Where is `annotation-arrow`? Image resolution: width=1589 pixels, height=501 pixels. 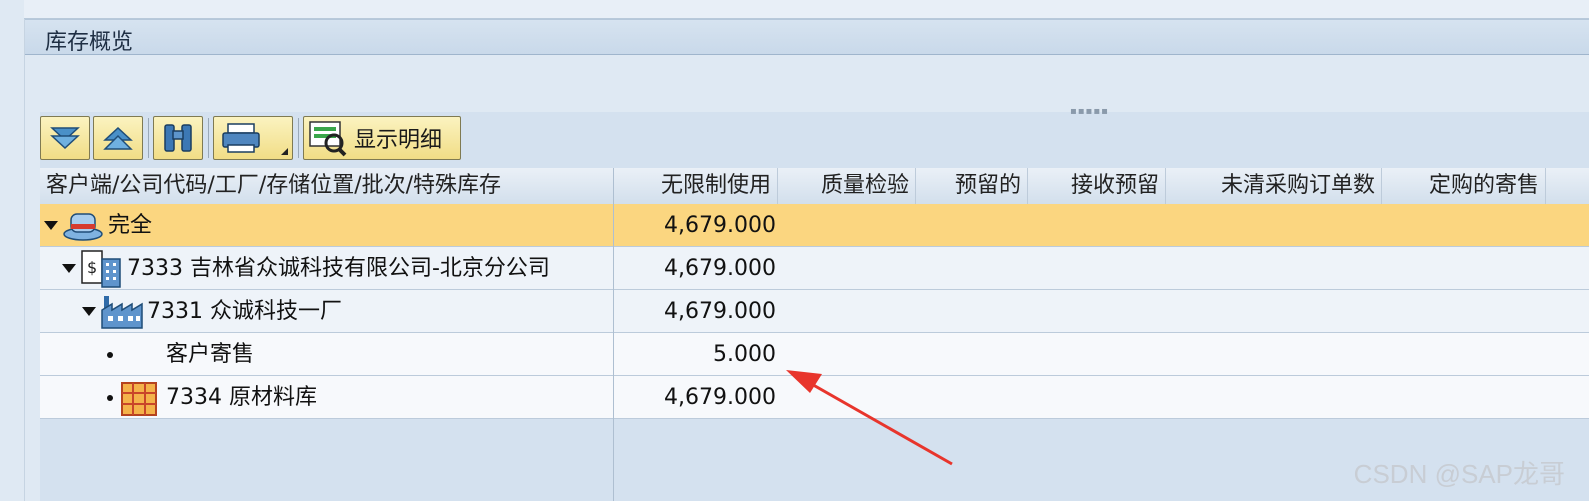
annotation-arrow is located at coordinates (869, 418).